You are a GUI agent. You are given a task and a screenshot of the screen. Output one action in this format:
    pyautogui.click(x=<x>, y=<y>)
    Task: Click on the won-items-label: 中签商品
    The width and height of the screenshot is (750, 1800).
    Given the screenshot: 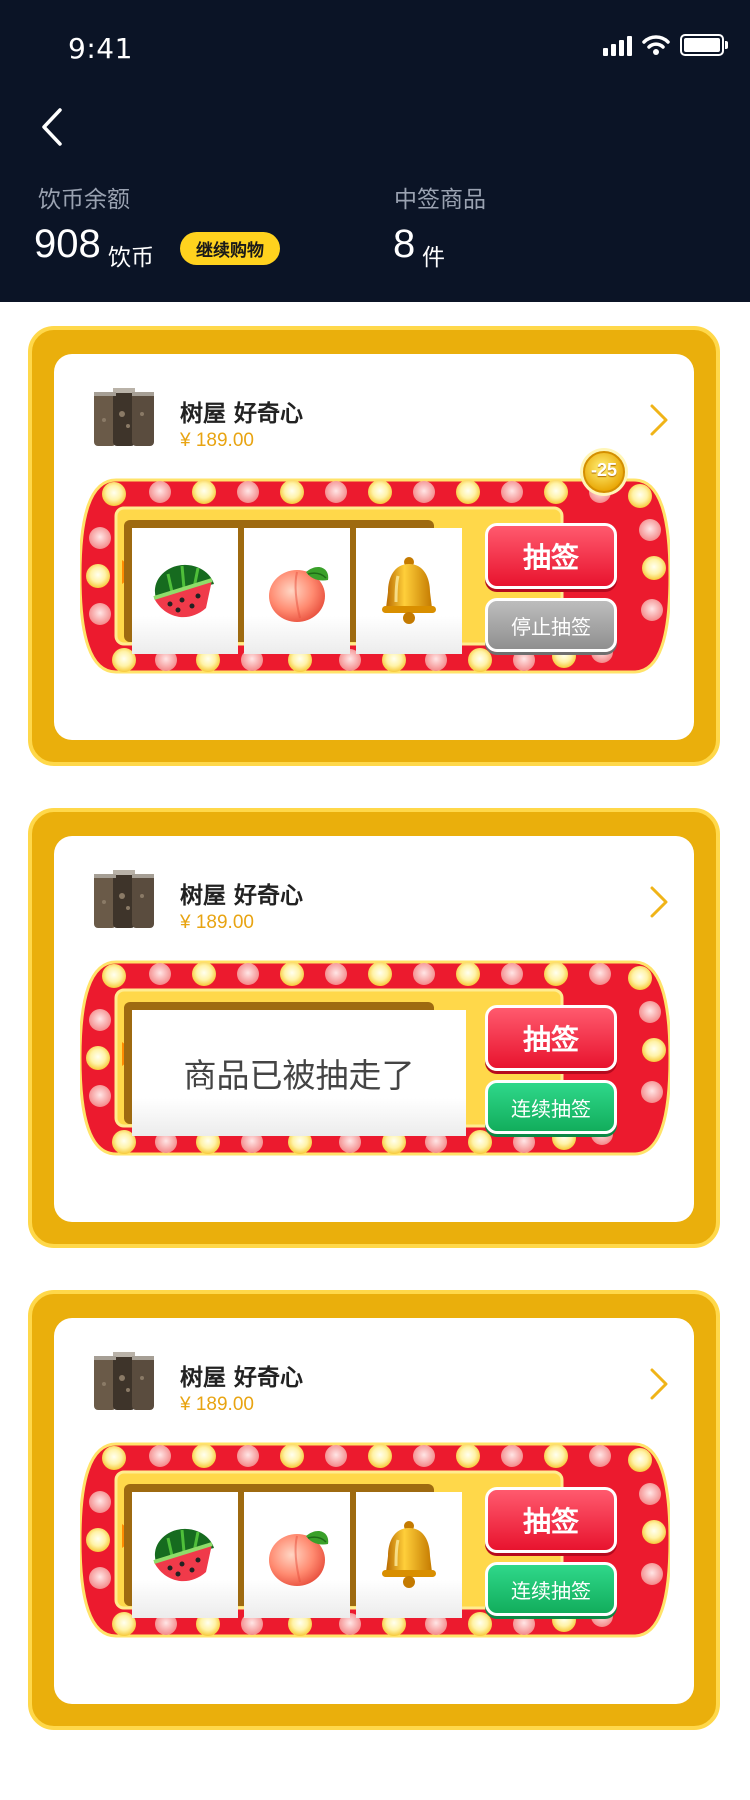 What is the action you would take?
    pyautogui.click(x=440, y=200)
    